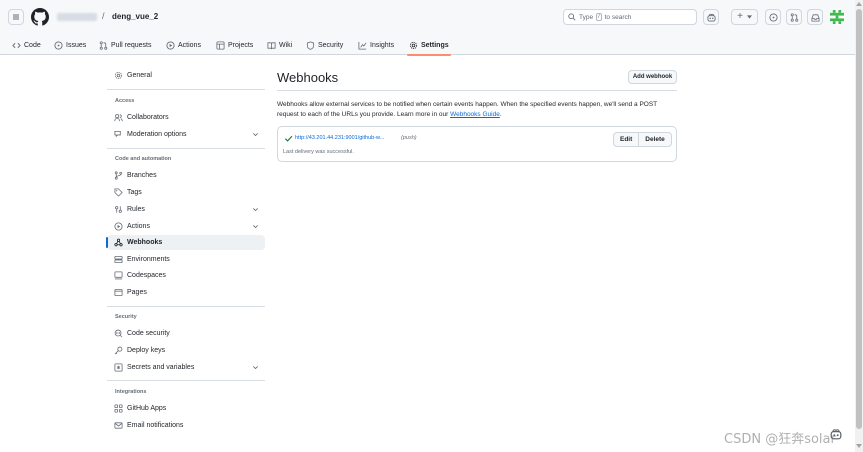 Image resolution: width=863 pixels, height=452 pixels. Describe the element at coordinates (138, 226) in the screenshot. I see `sidebar-item-label: Actions` at that location.